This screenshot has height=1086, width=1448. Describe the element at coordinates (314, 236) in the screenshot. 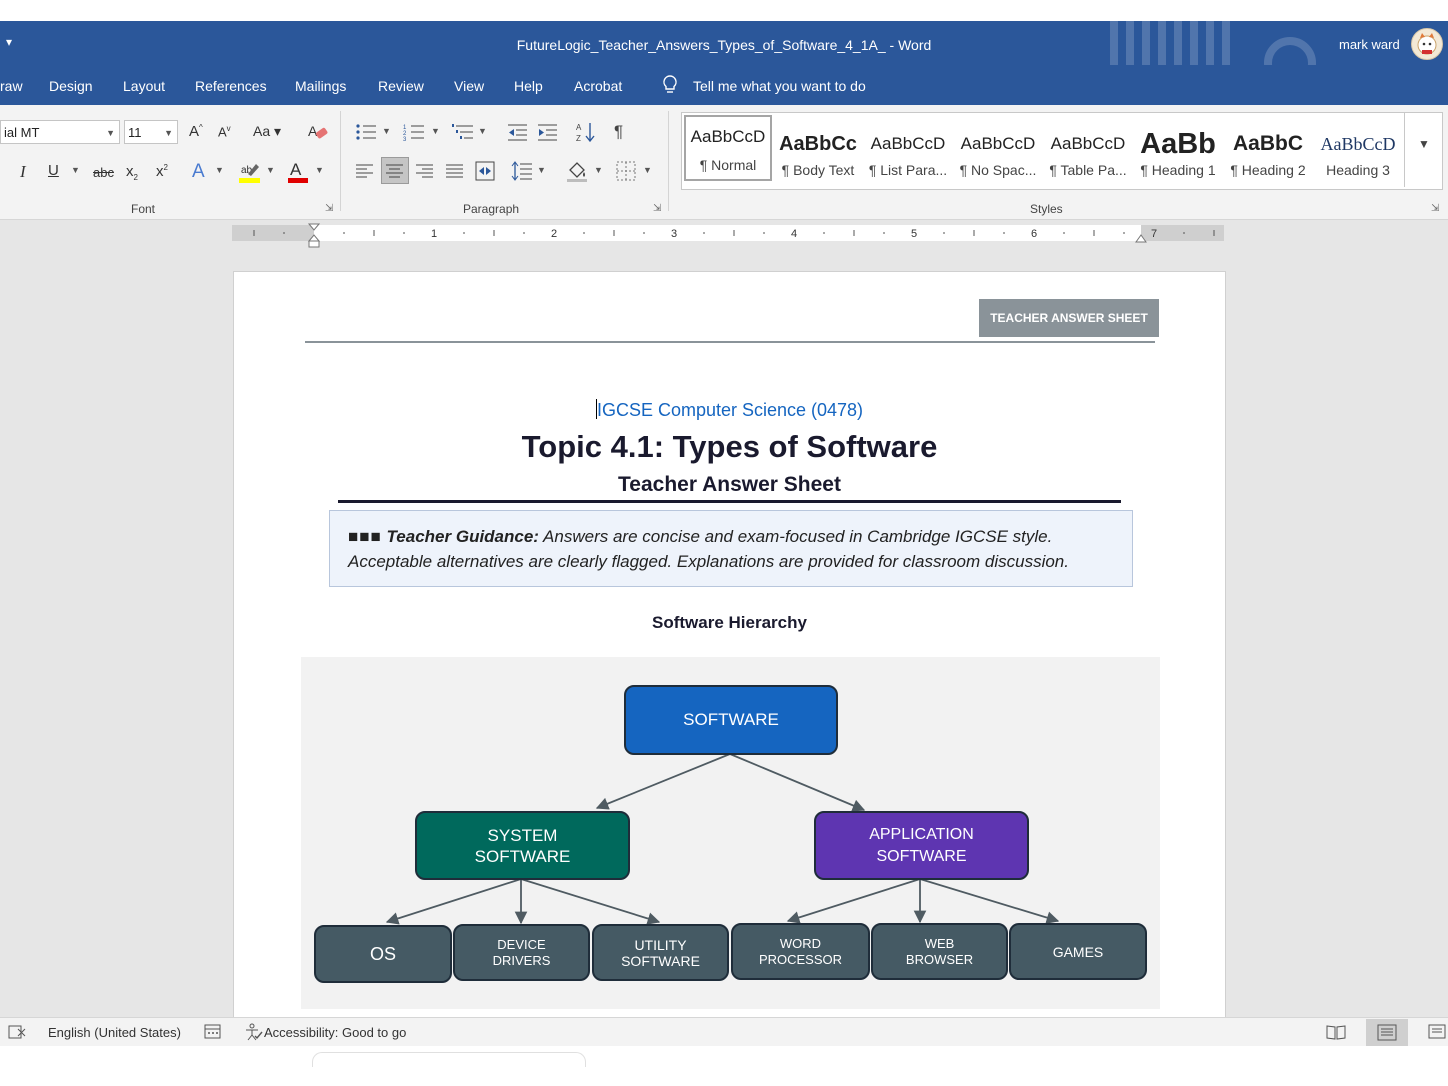

I see `indent-marker-icon` at that location.